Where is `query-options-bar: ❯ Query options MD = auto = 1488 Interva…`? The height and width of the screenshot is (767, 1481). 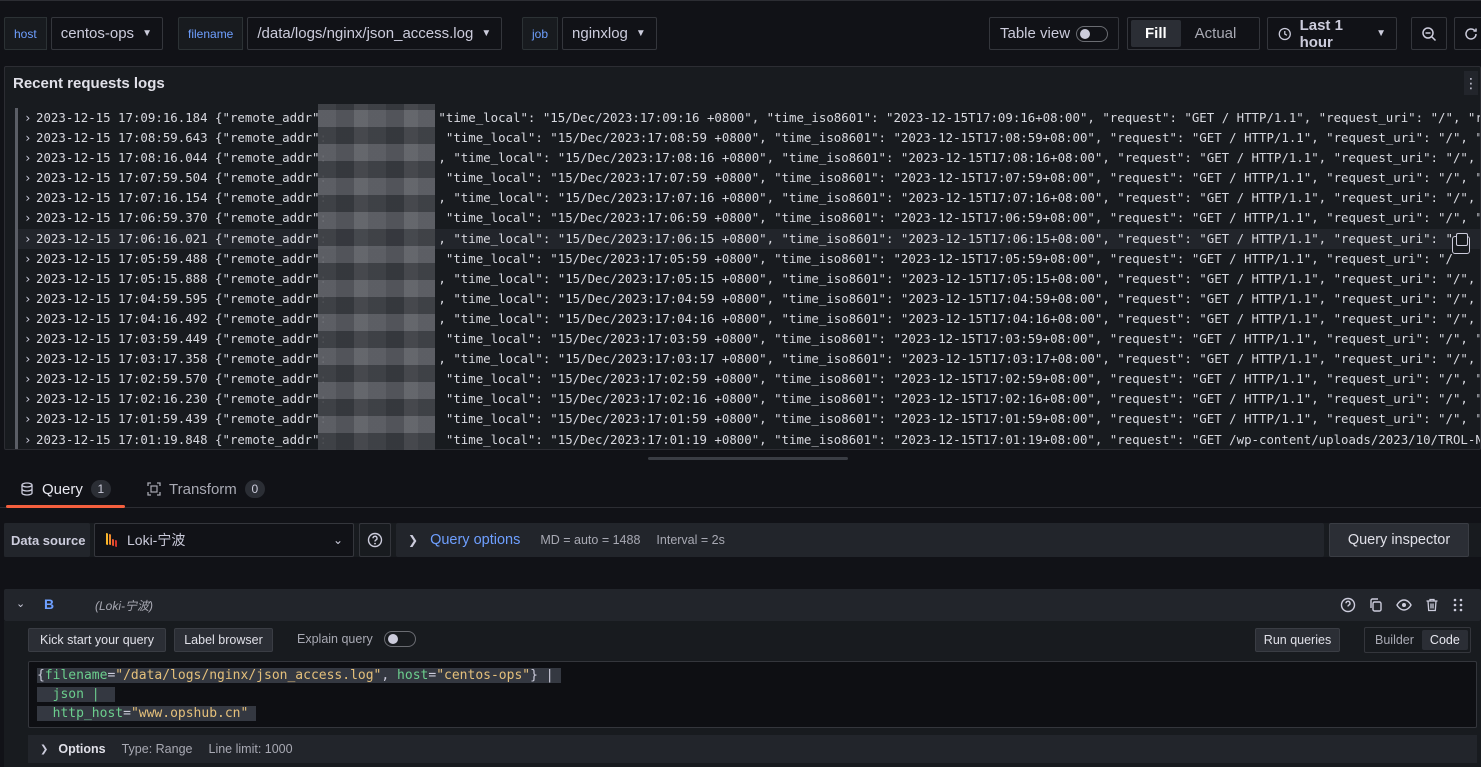
query-options-bar: ❯ Query options MD = auto = 1488 Interva… is located at coordinates (860, 540).